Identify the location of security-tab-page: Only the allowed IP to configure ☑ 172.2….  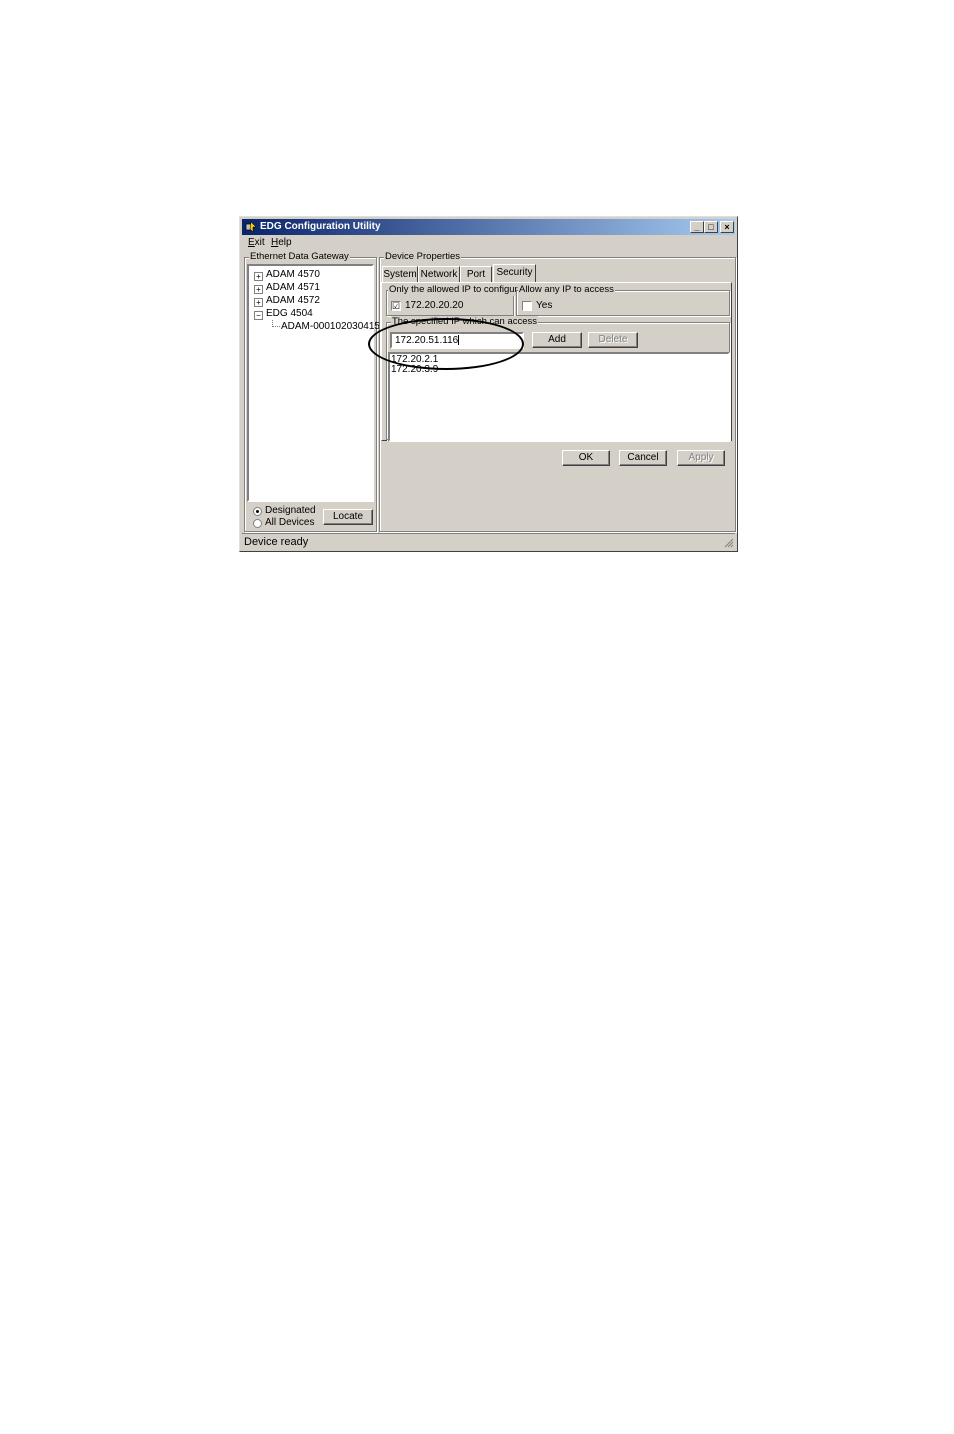
(556, 362).